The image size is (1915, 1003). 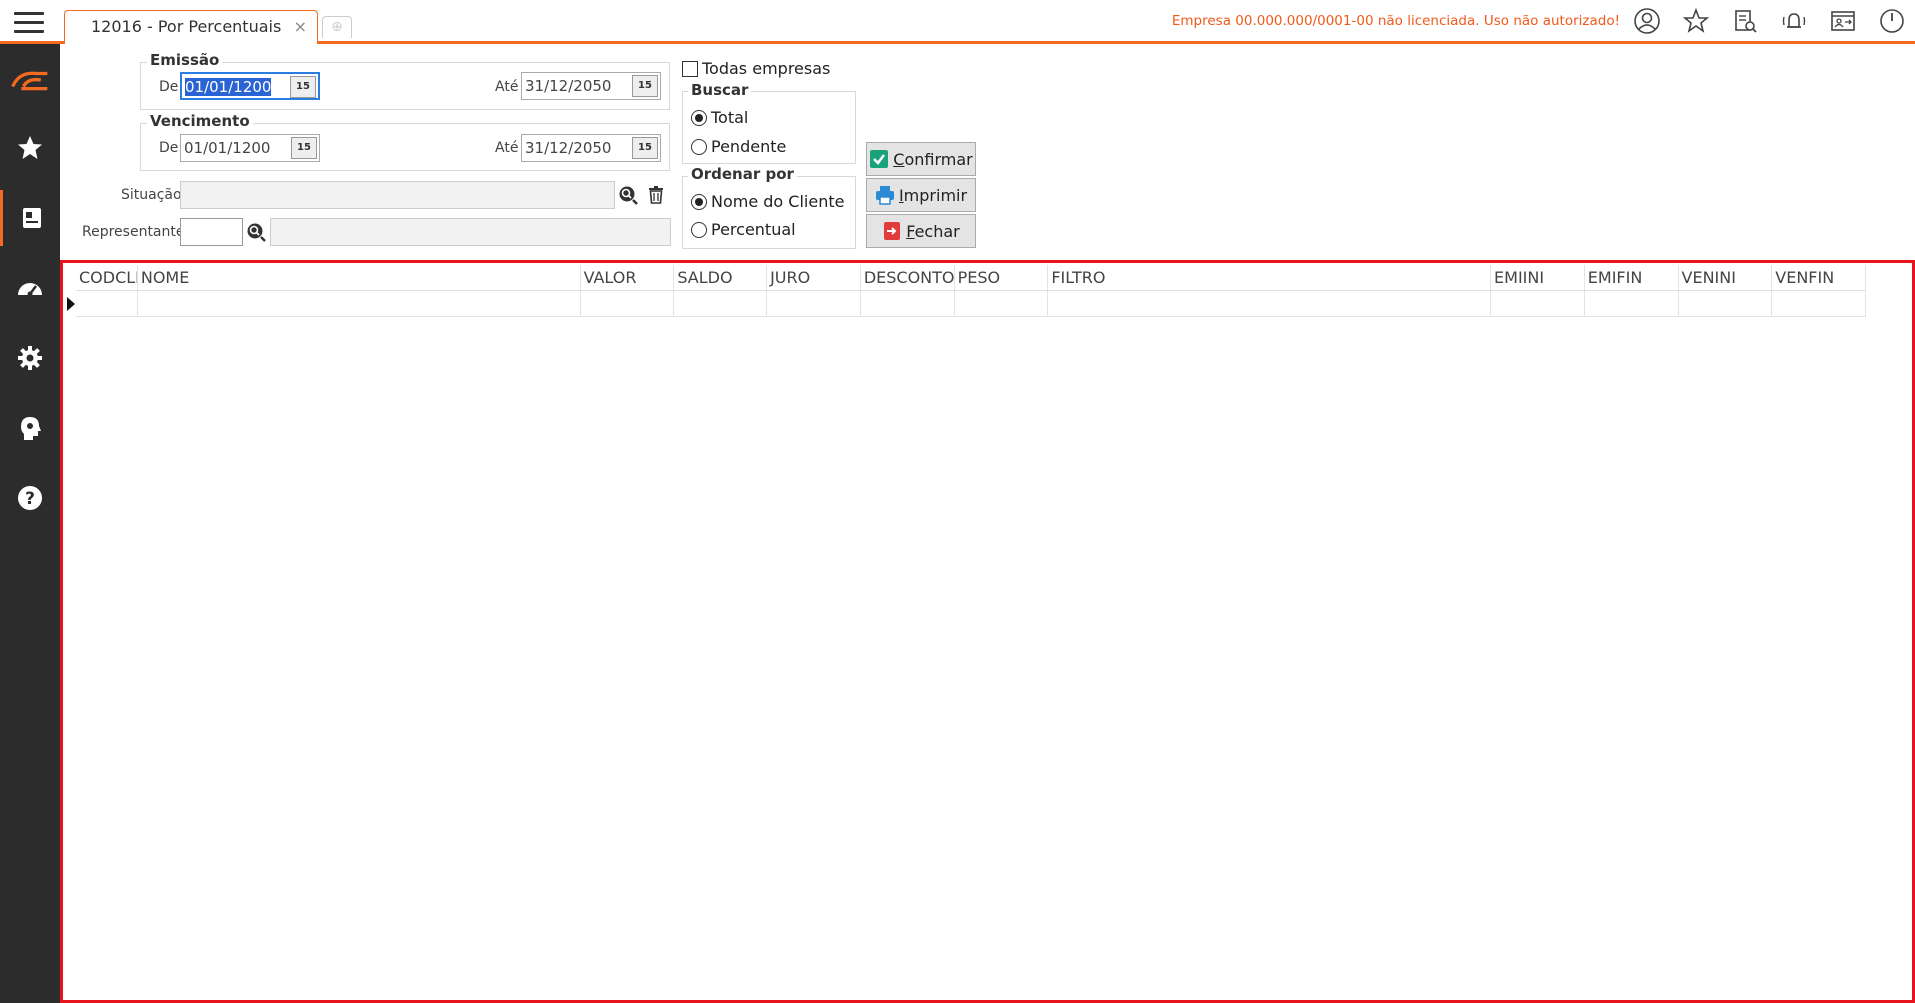 I want to click on emissao-de-input: 01/01/1200 15, so click(x=250, y=86).